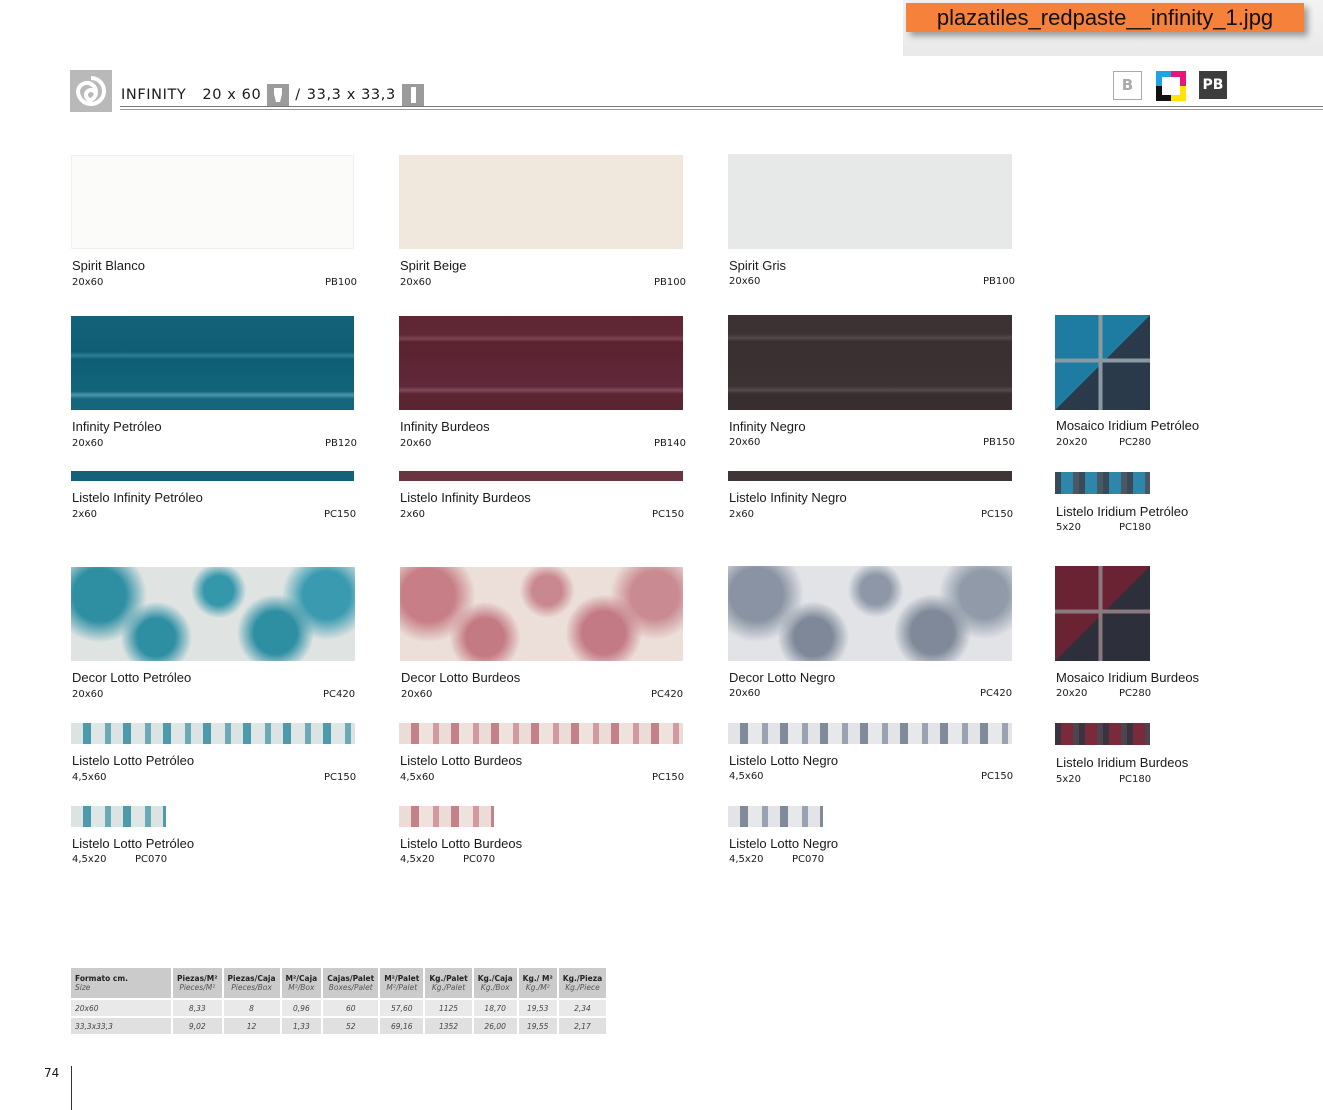  What do you see at coordinates (132, 677) in the screenshot?
I see `product-name: Decor Lotto Petróleo` at bounding box center [132, 677].